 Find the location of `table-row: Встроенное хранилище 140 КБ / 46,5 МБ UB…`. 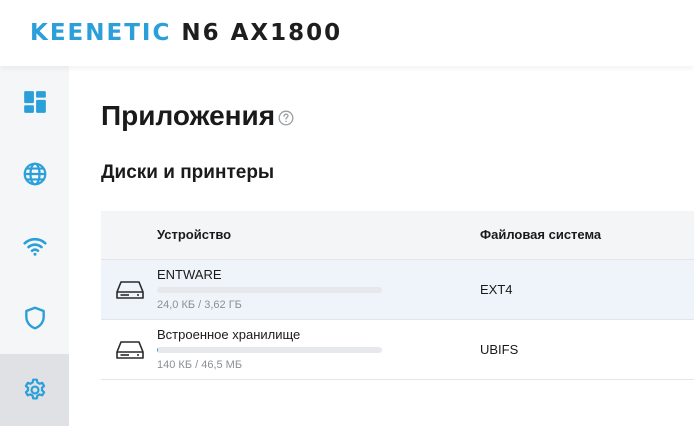

table-row: Встроенное хранилище 140 КБ / 46,5 МБ UB… is located at coordinates (397, 350).